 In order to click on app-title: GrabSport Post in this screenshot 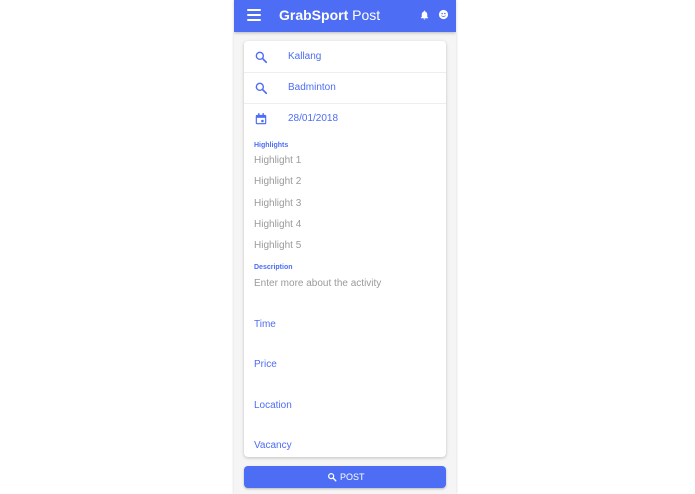, I will do `click(329, 15)`.